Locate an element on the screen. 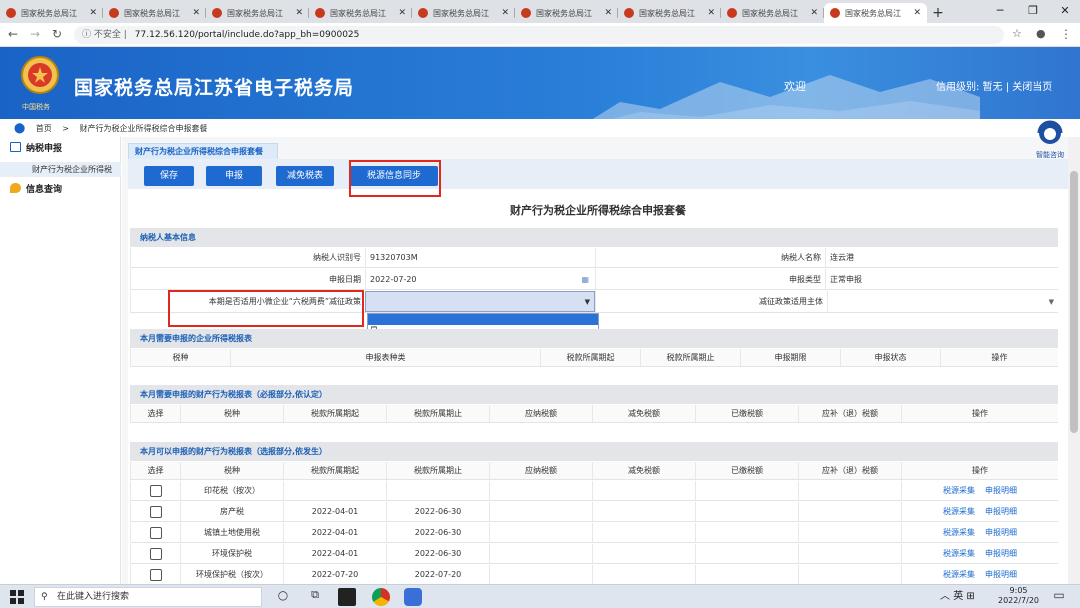 The height and width of the screenshot is (608, 1080). breadcrumb-home: 首页 is located at coordinates (44, 128).